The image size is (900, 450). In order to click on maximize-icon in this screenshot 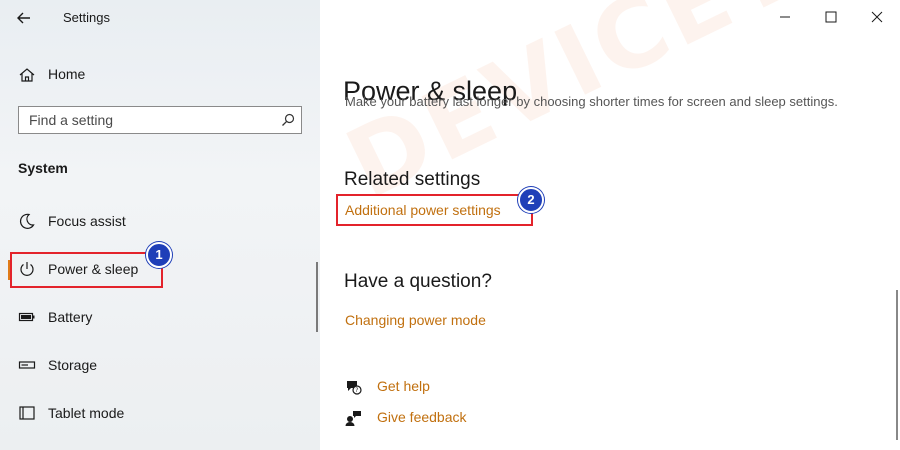, I will do `click(831, 17)`.